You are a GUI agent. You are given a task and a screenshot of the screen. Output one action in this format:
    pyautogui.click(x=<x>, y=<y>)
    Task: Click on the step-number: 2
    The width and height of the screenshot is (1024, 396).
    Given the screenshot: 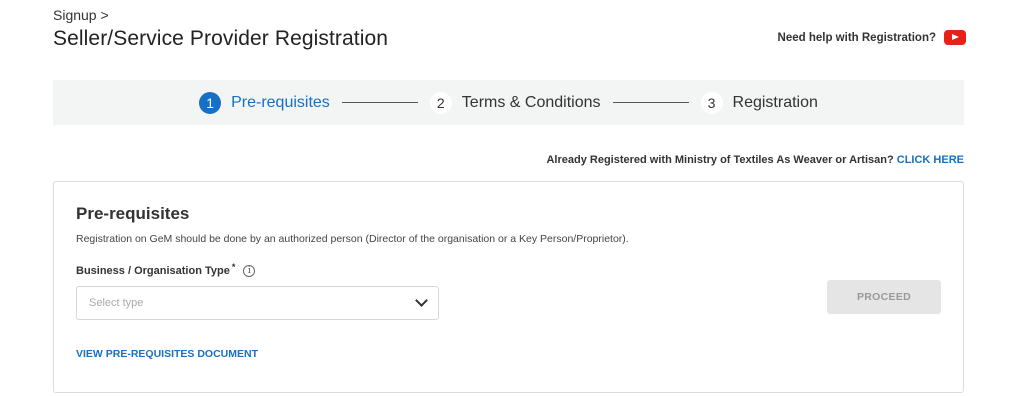 What is the action you would take?
    pyautogui.click(x=440, y=102)
    